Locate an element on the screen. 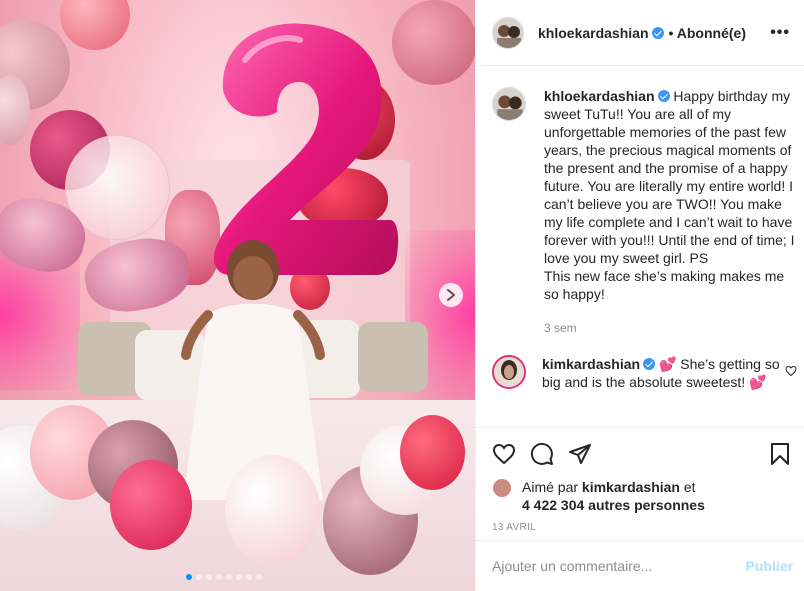  liked-by-others: 4 422 304 autres personnes is located at coordinates (613, 505).